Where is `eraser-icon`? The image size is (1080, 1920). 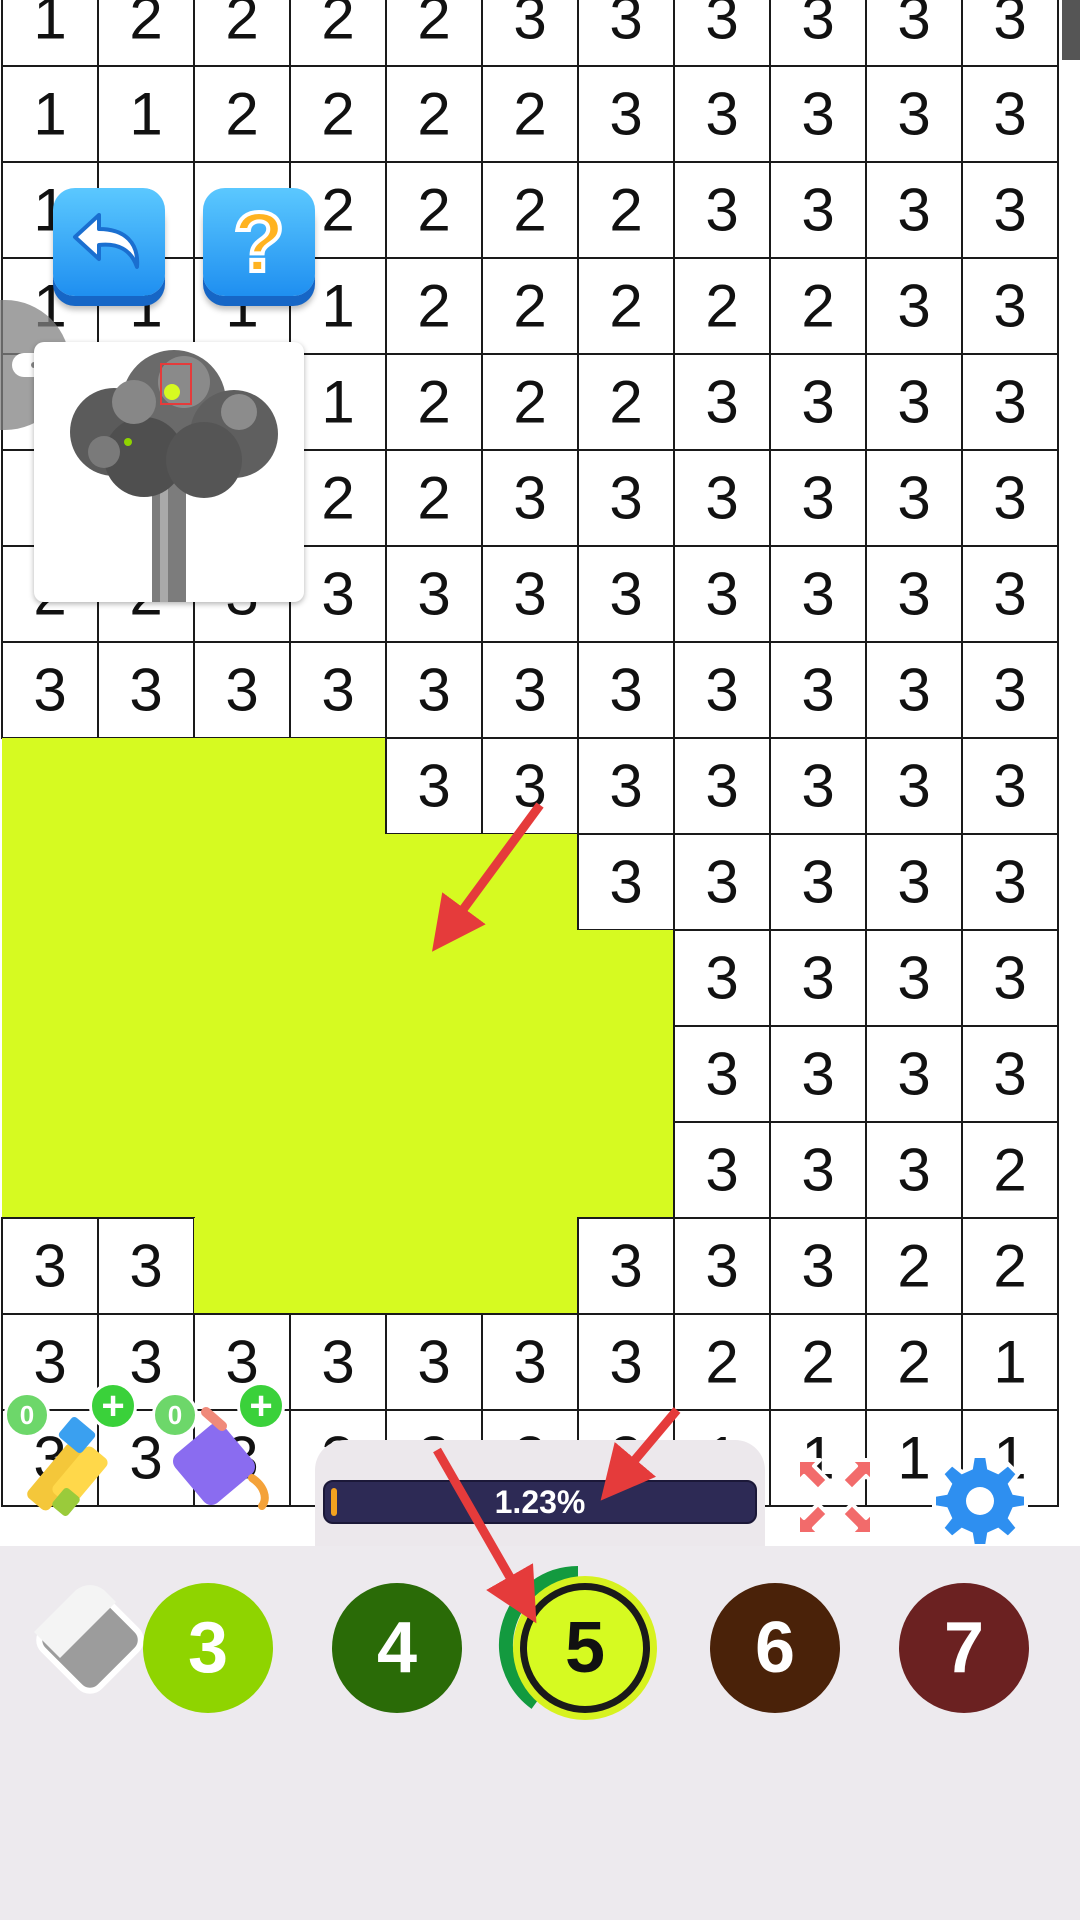
eraser-icon is located at coordinates (89, 1639).